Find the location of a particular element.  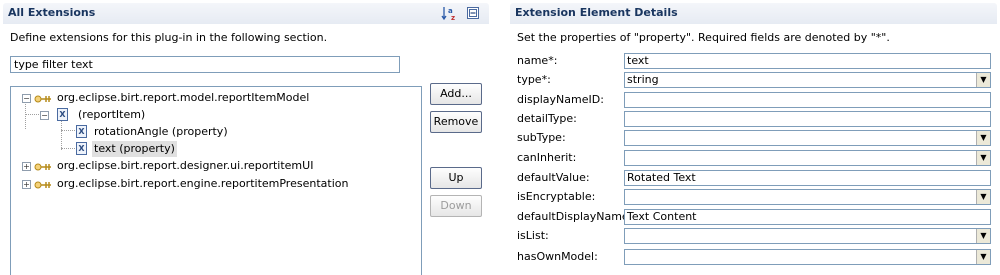

hasownmodel-combo: ▼ is located at coordinates (807, 257).